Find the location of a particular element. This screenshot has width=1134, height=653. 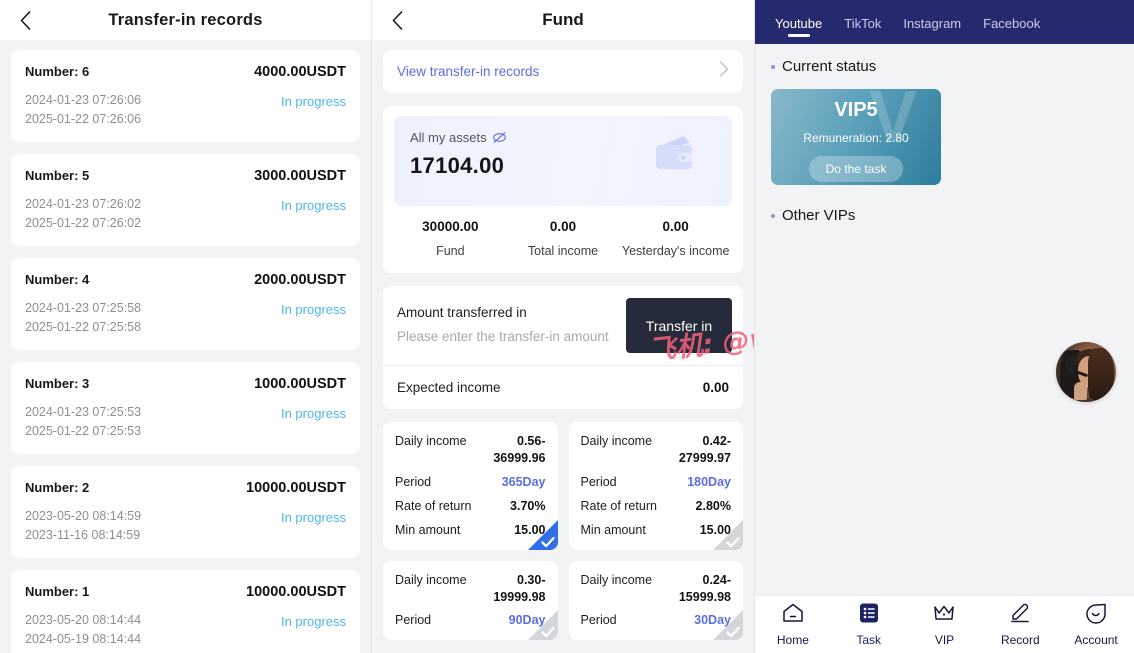

product-rate-value: 2.80% is located at coordinates (713, 505).